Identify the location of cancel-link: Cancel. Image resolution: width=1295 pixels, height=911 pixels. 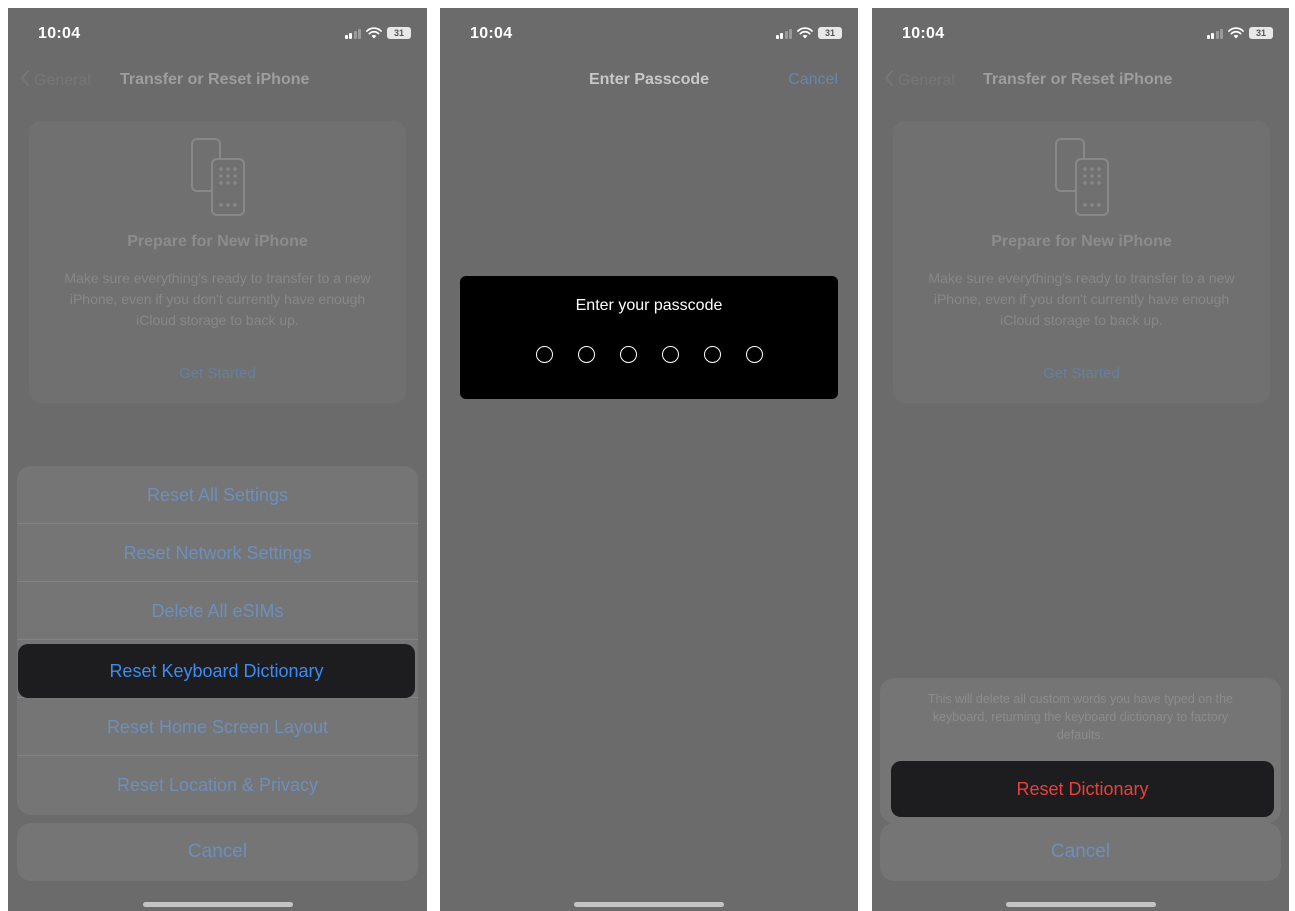
(813, 80).